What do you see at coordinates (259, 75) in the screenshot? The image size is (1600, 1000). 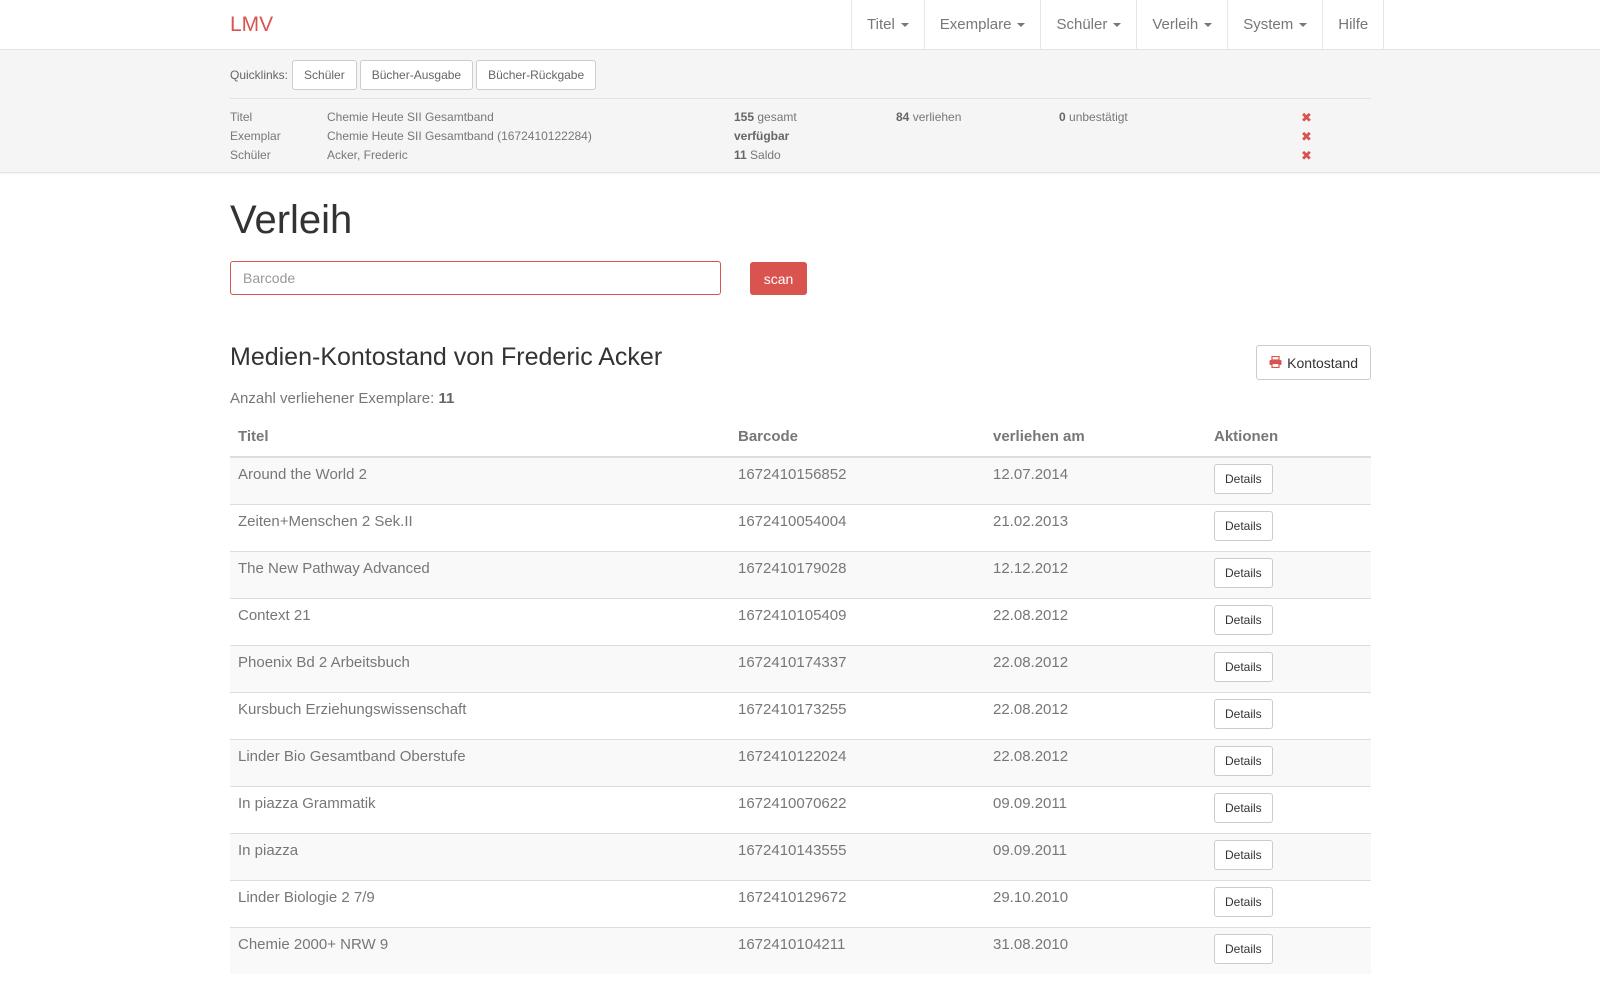 I see `quicklinks-label: Quicklinks:` at bounding box center [259, 75].